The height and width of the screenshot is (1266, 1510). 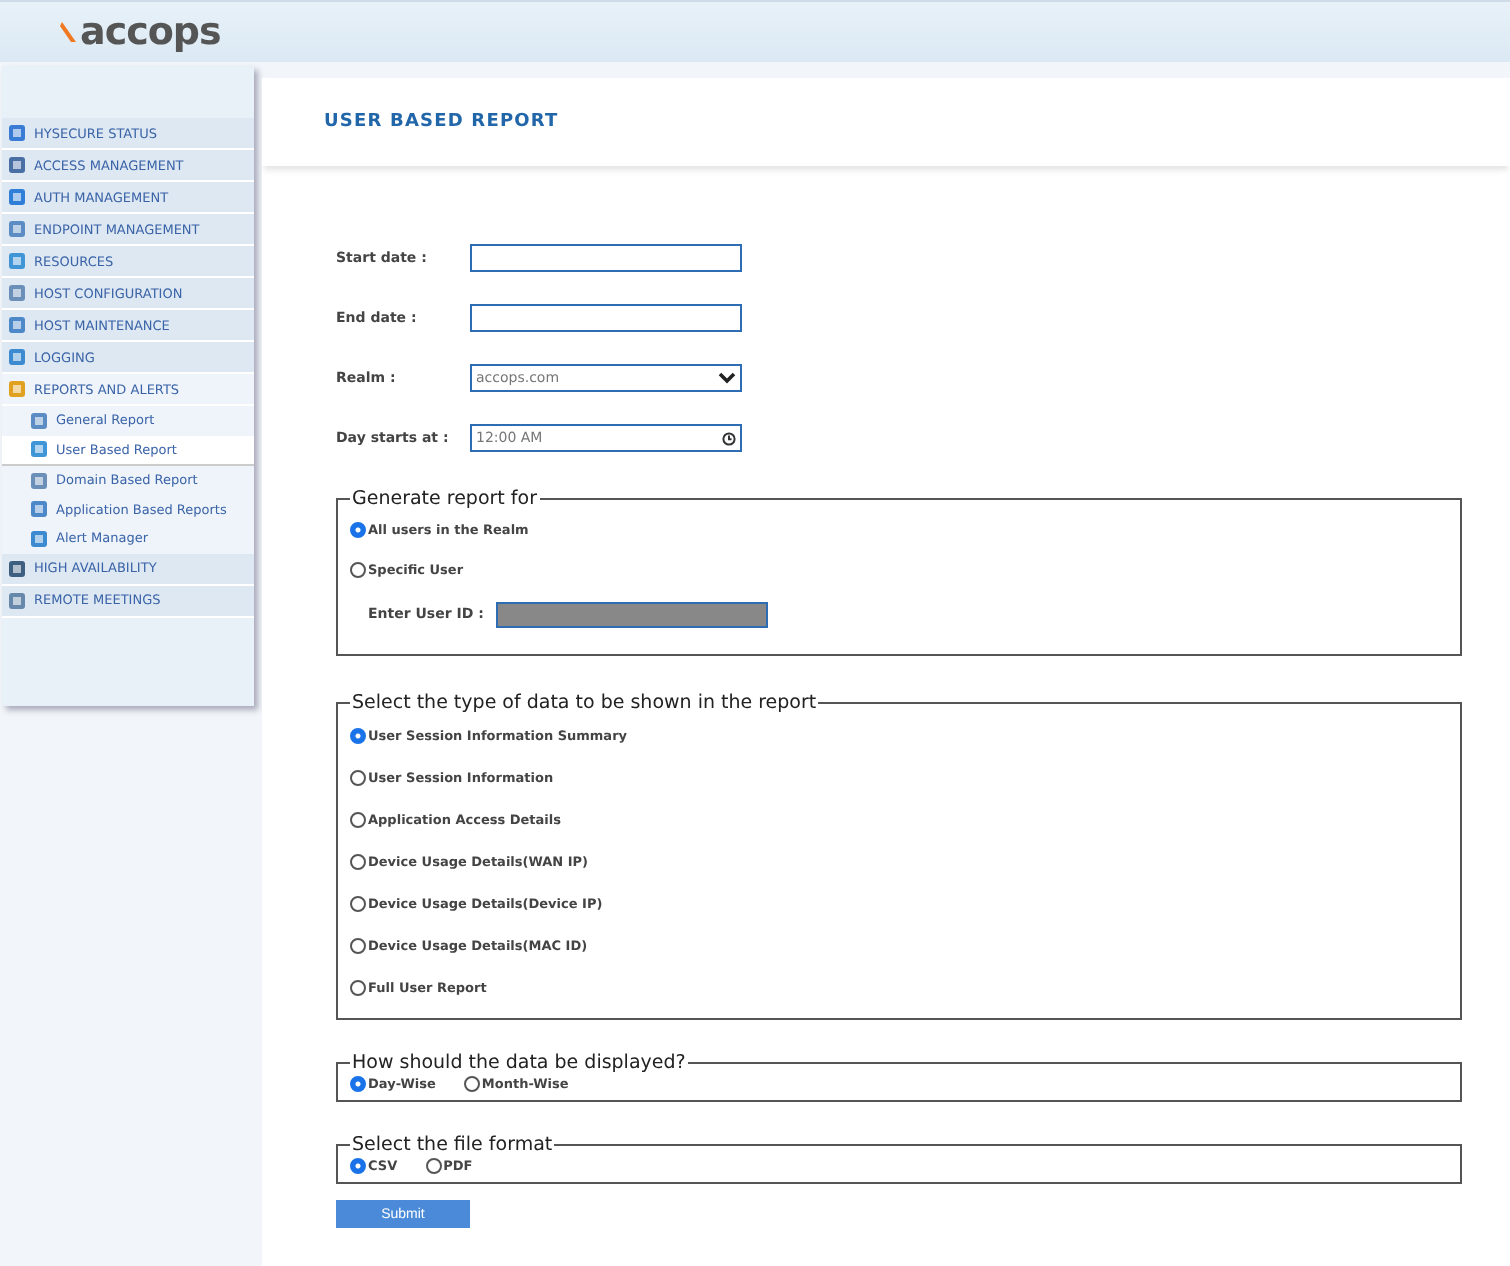 I want to click on page-title: USER BASED REPORT, so click(x=441, y=122).